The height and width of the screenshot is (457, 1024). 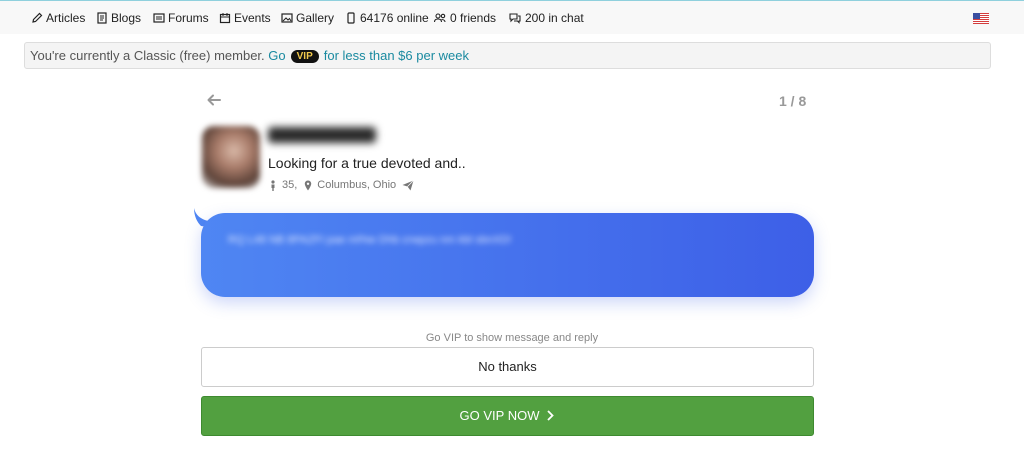 I want to click on message-bubble, so click(x=507, y=255).